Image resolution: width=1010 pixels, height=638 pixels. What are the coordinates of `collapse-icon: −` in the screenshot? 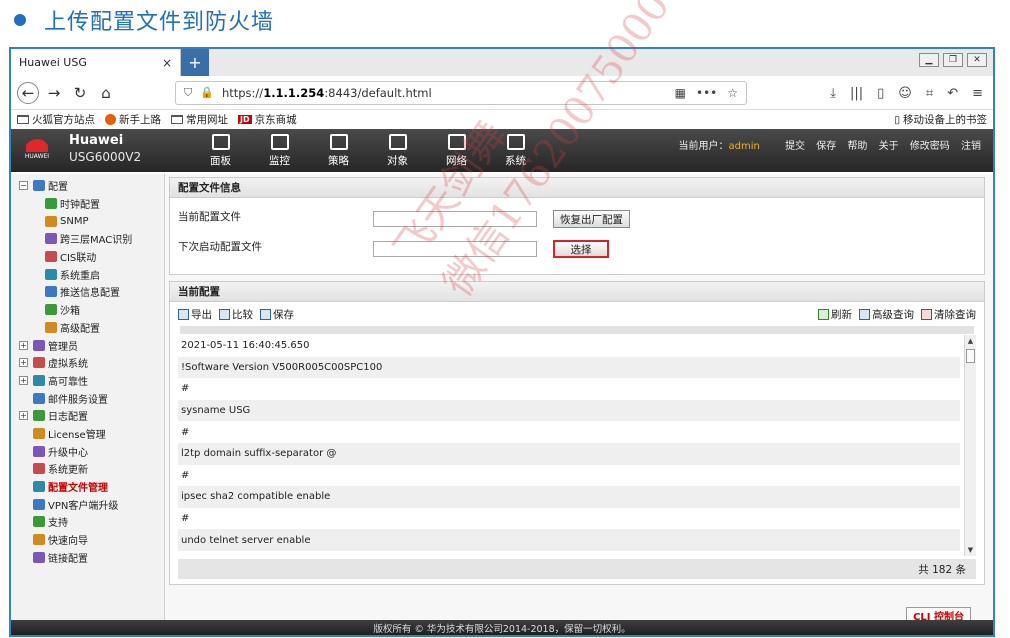 It's located at (23, 186).